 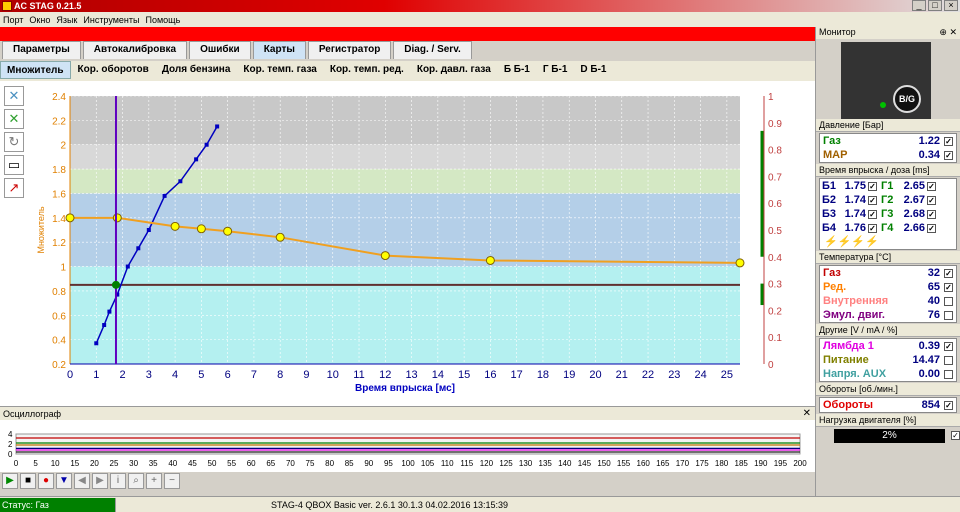 I want to click on inj-g1-checkbox: ✓, so click(x=931, y=186).